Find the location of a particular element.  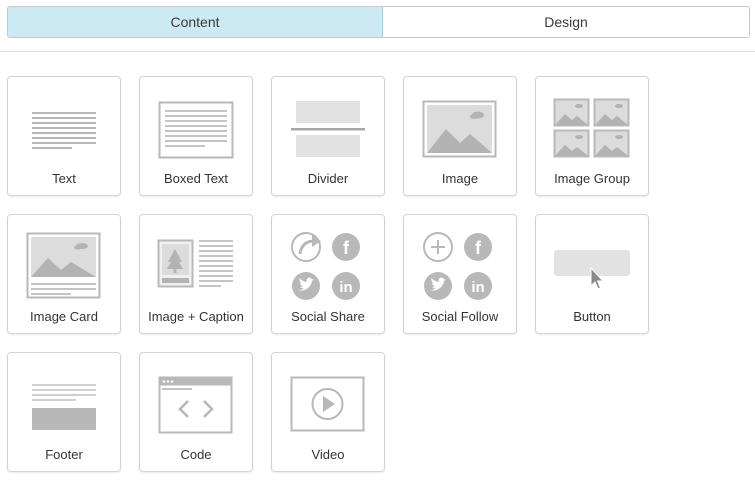

block-label: Social Share is located at coordinates (328, 316).